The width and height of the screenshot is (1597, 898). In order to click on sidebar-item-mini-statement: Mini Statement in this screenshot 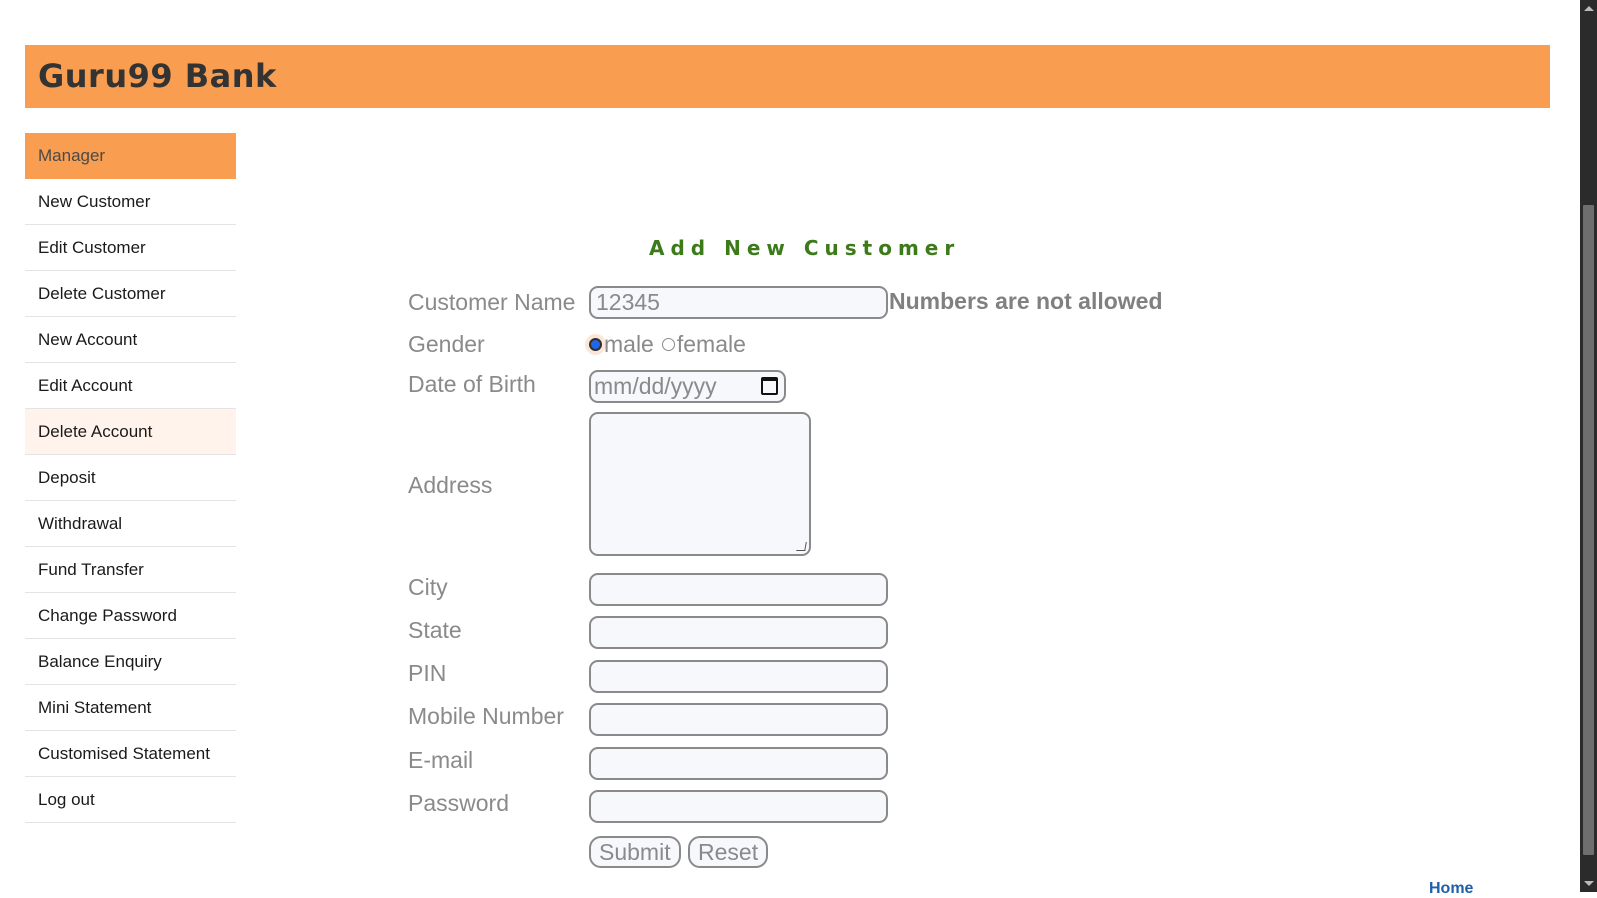, I will do `click(130, 708)`.